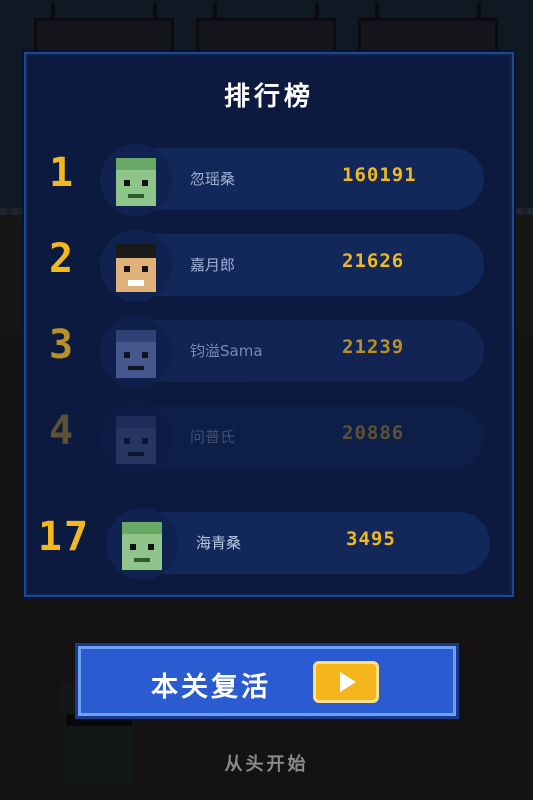 This screenshot has width=533, height=800. What do you see at coordinates (213, 179) in the screenshot?
I see `player-name: 忽瑶桑` at bounding box center [213, 179].